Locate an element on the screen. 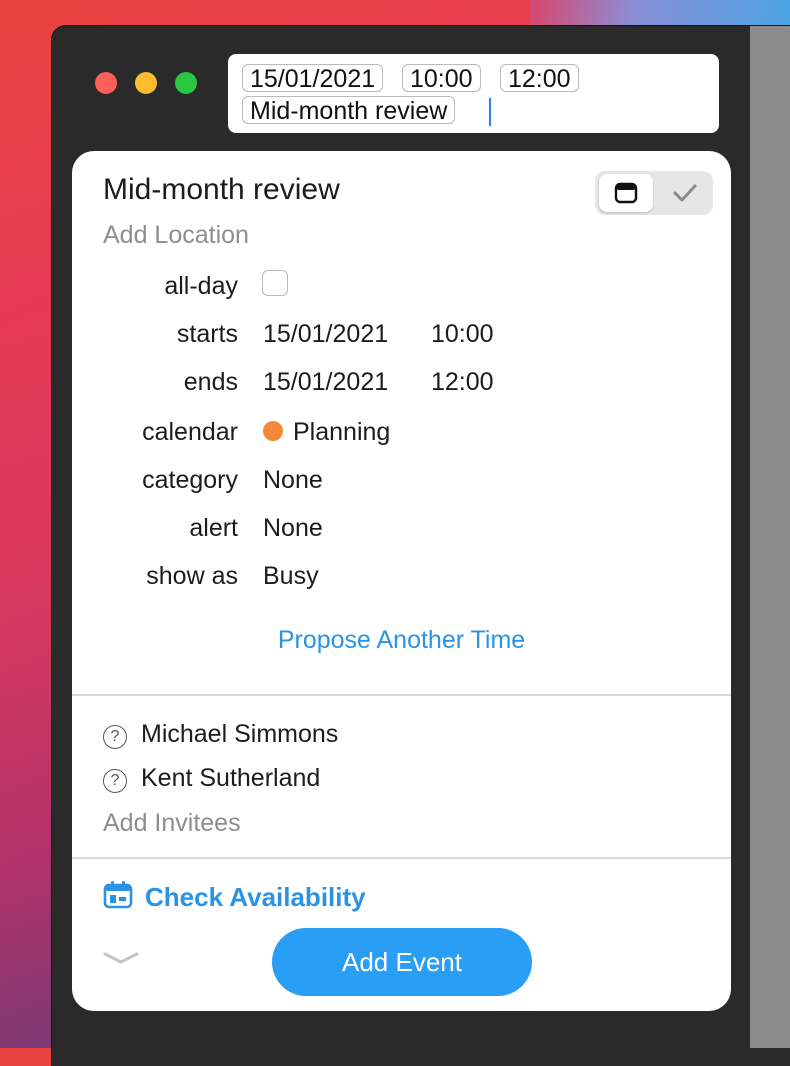 This screenshot has height=1066, width=790. event-mode-task is located at coordinates (684, 193).